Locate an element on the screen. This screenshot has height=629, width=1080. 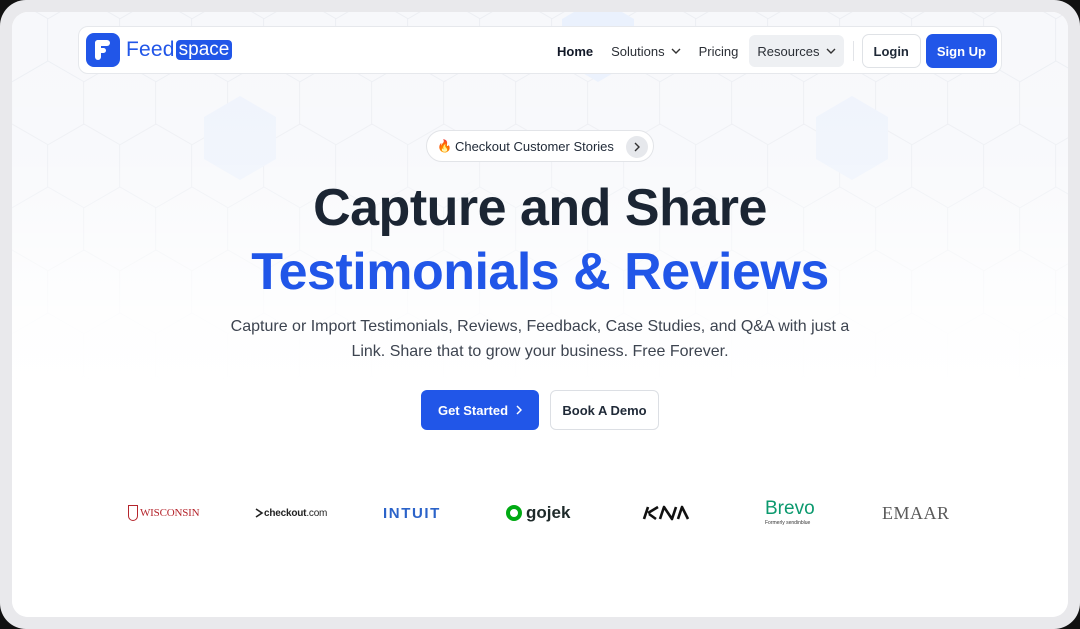
nav-divider is located at coordinates (853, 51).